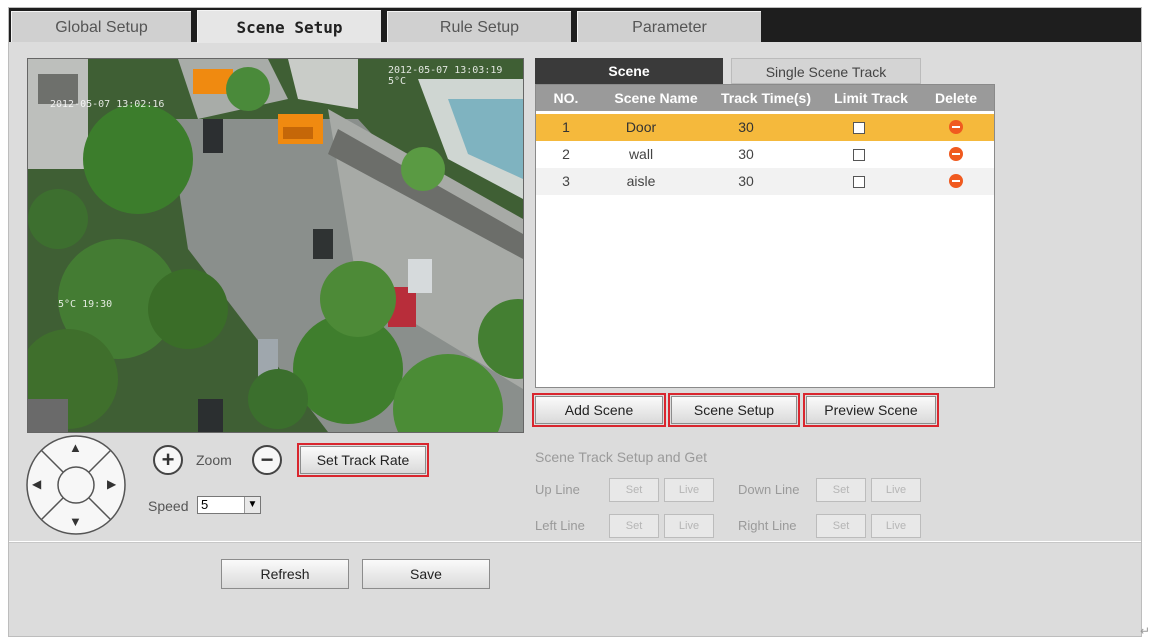  Describe the element at coordinates (557, 489) in the screenshot. I see `up-line-label: Up Line` at that location.